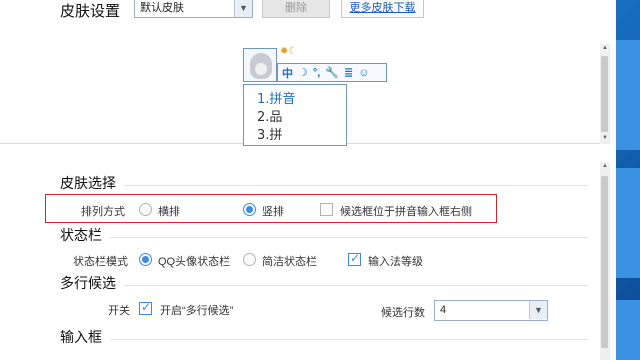 The image size is (640, 360). I want to click on layout-vertical-radio, so click(249, 209).